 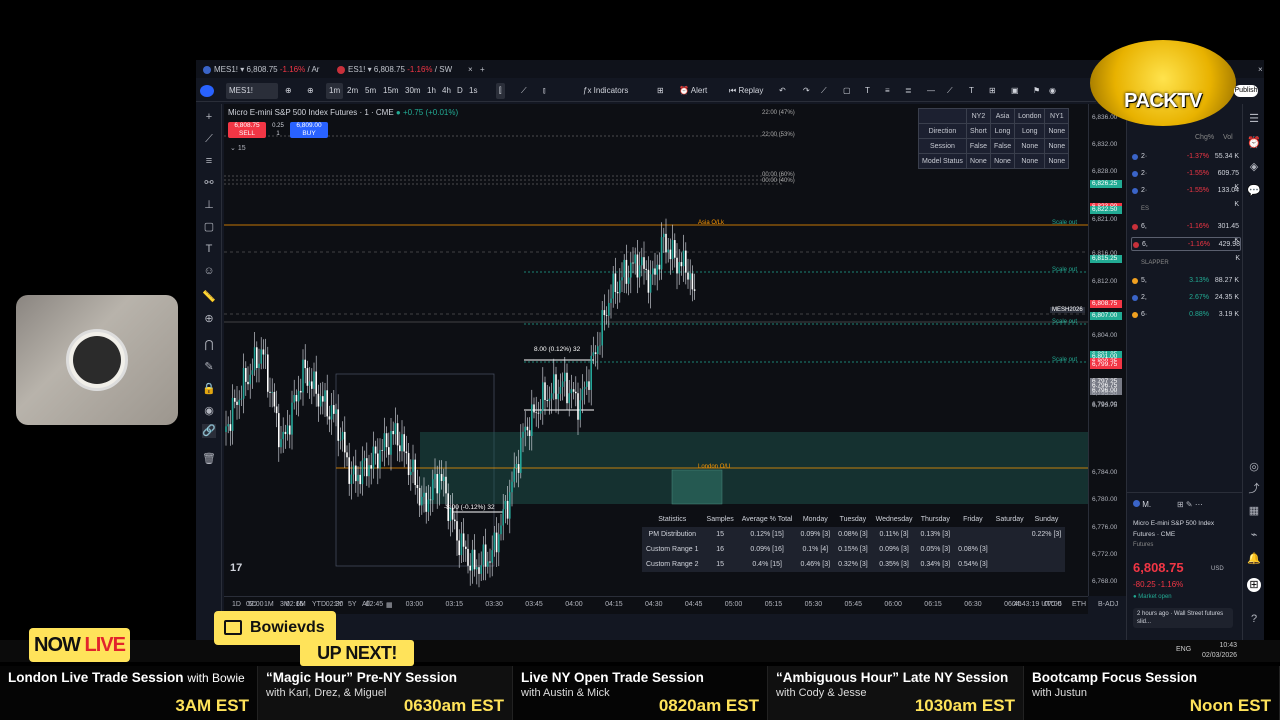 What do you see at coordinates (1254, 191) in the screenshot?
I see `chat-icon: 💬` at bounding box center [1254, 191].